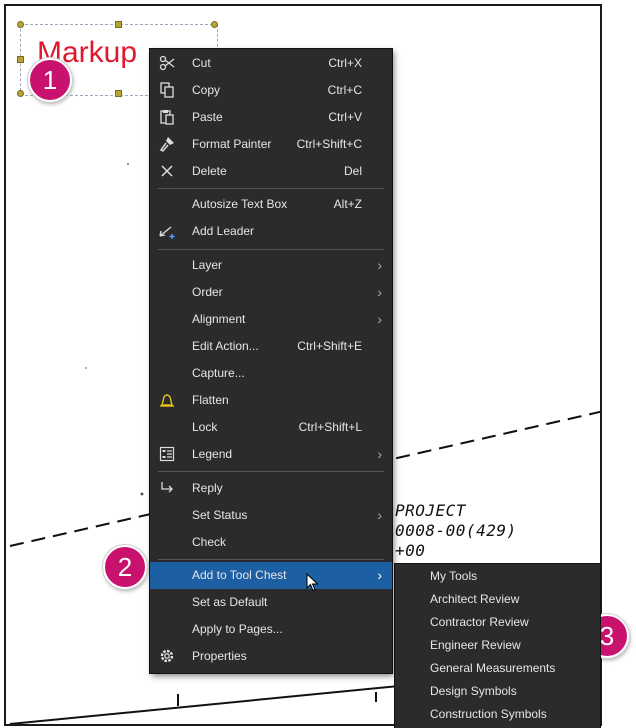 Image resolution: width=636 pixels, height=728 pixels. I want to click on menu-item-label: Properties, so click(219, 656).